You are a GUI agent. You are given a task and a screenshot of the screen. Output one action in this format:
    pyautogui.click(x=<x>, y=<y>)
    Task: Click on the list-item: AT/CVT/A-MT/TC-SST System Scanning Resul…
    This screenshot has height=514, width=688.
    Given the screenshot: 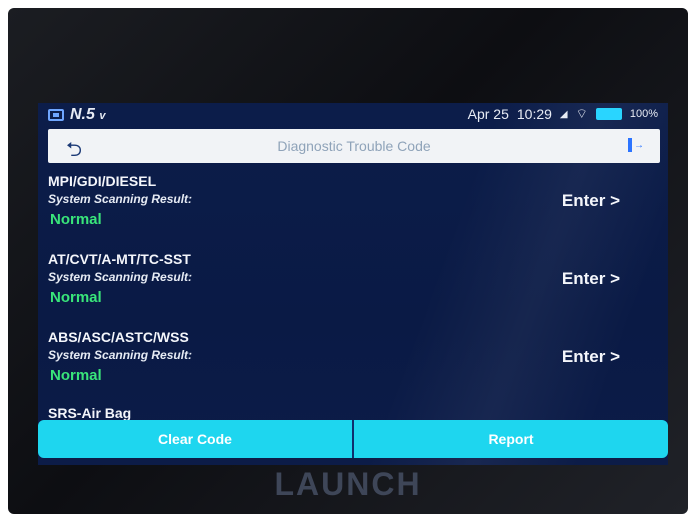 What is the action you would take?
    pyautogui.click(x=353, y=282)
    